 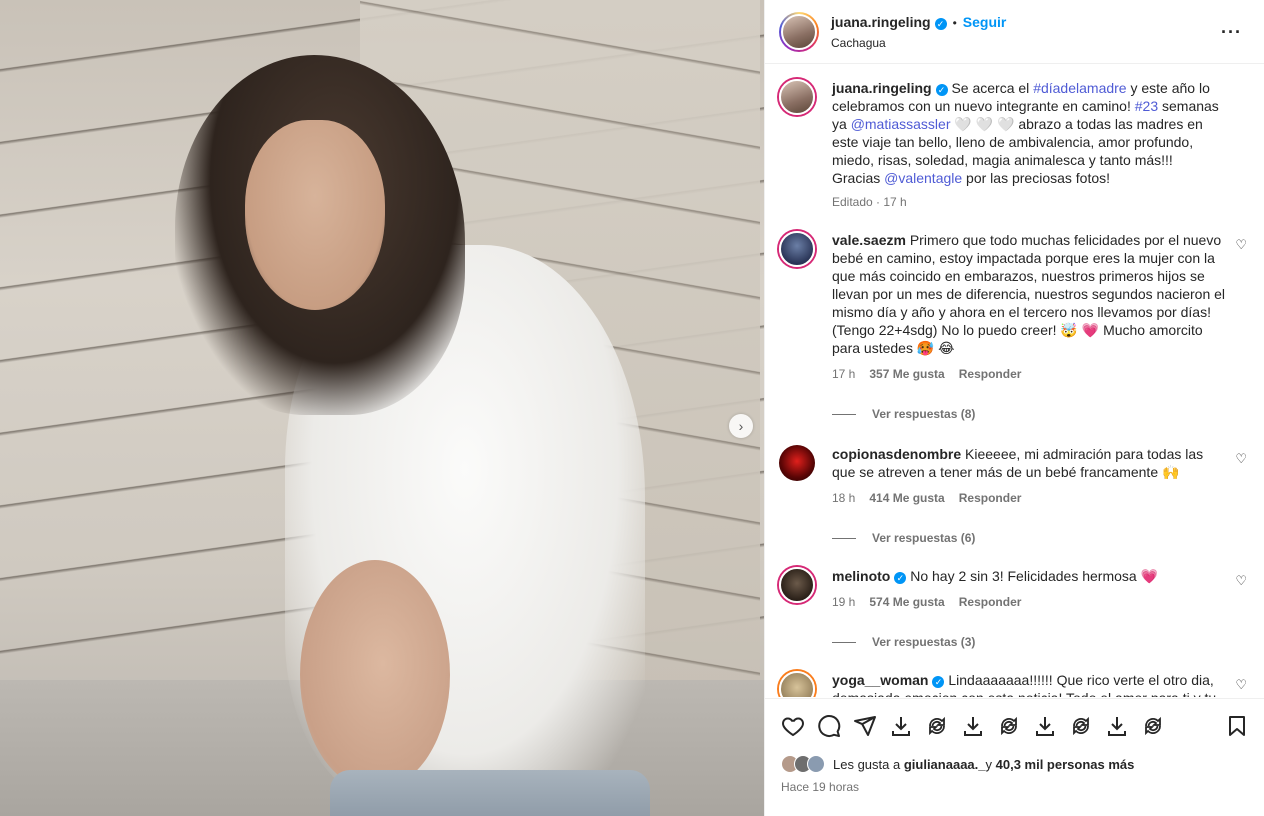 I want to click on comment-time: 17 h, so click(x=843, y=374).